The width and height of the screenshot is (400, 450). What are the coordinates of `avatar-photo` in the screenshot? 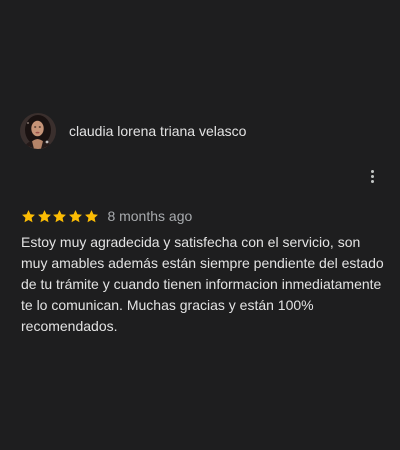 It's located at (38, 131).